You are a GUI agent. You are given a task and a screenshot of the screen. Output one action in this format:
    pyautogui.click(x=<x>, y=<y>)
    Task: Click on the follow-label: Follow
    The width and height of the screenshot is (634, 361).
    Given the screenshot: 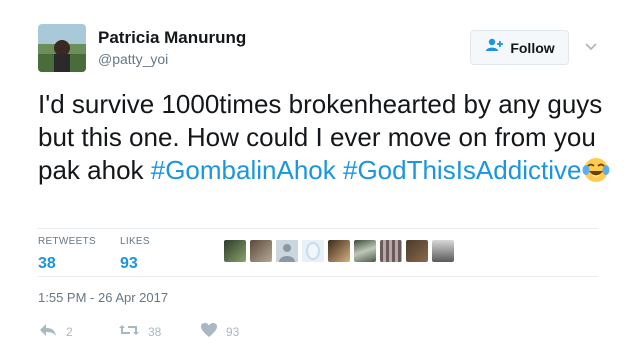 What is the action you would take?
    pyautogui.click(x=532, y=47)
    